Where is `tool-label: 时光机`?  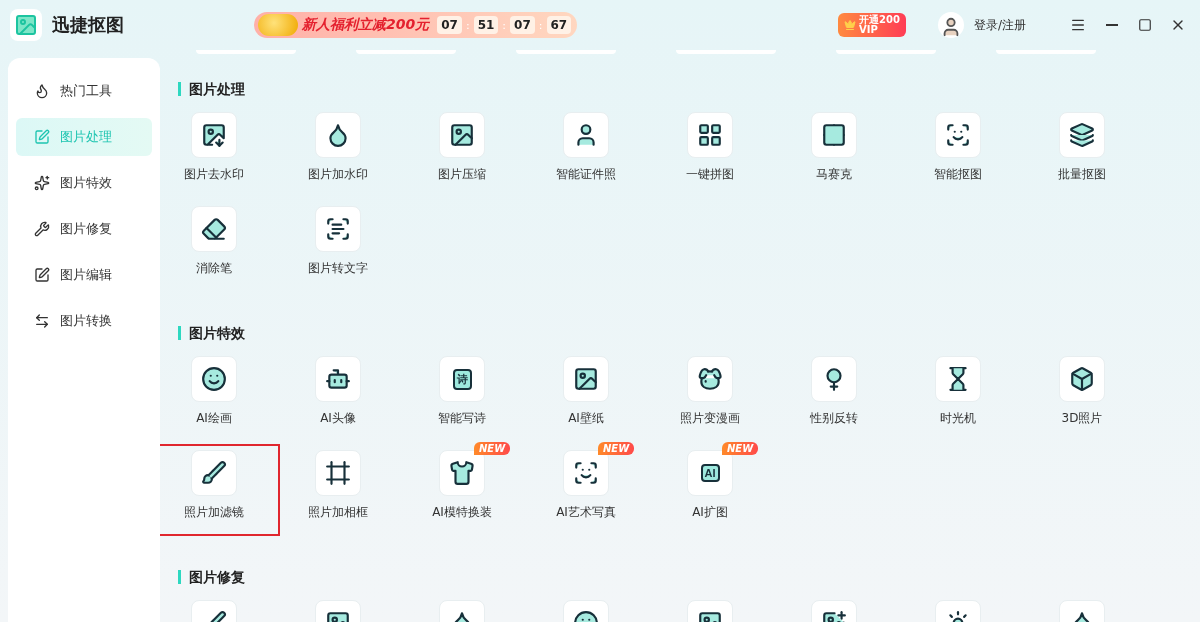
tool-label: 时光机 is located at coordinates (958, 418).